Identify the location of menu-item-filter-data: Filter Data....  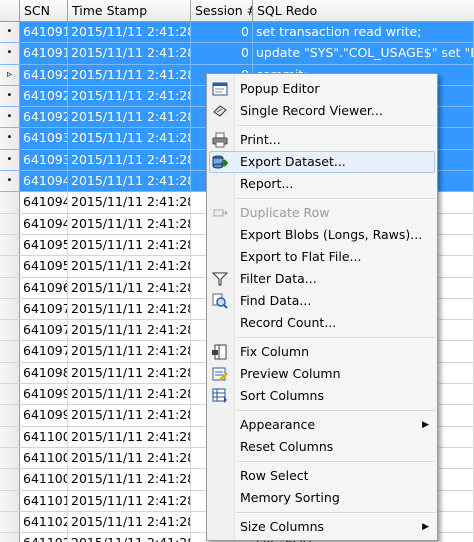
(322, 279).